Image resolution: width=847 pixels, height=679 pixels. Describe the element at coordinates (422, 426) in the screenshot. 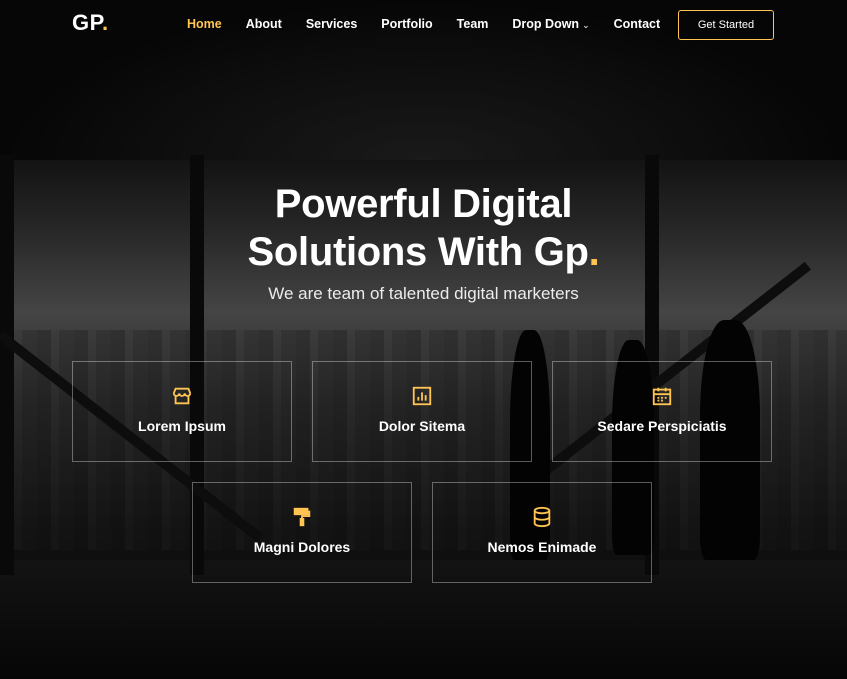

I see `feature-label: Dolor Sitema` at that location.